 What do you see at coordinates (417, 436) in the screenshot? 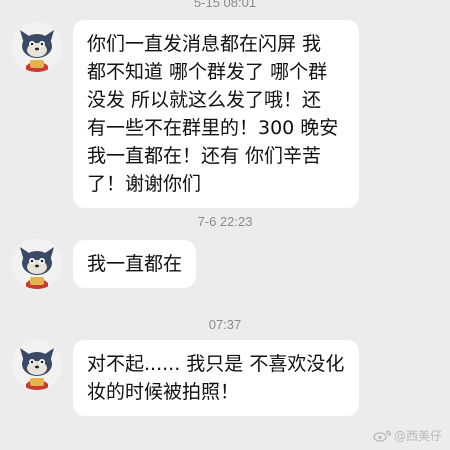
I see `watermark-text: @西美仔` at bounding box center [417, 436].